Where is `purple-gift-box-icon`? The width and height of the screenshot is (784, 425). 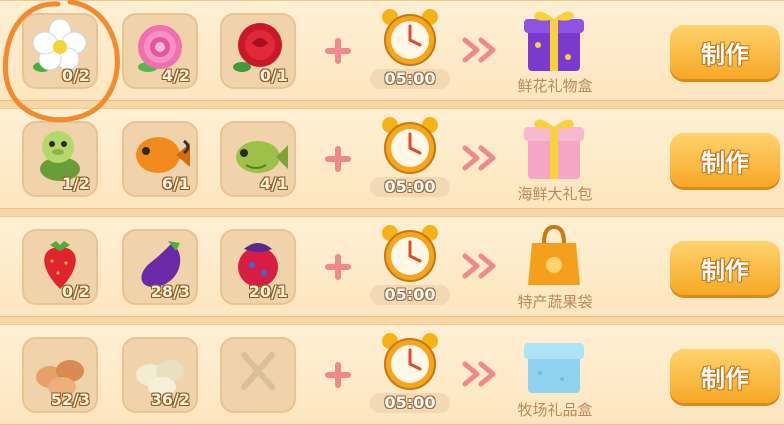 purple-gift-box-icon is located at coordinates (554, 41).